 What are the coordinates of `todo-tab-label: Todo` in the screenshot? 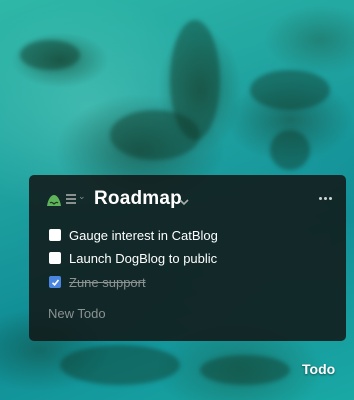 It's located at (318, 369).